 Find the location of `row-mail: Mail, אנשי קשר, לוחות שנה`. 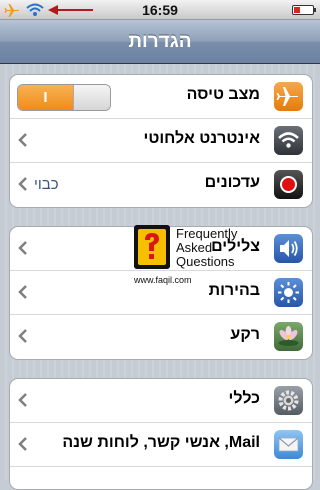

row-mail: Mail, אנשי קשר, לוחות שנה is located at coordinates (161, 445).